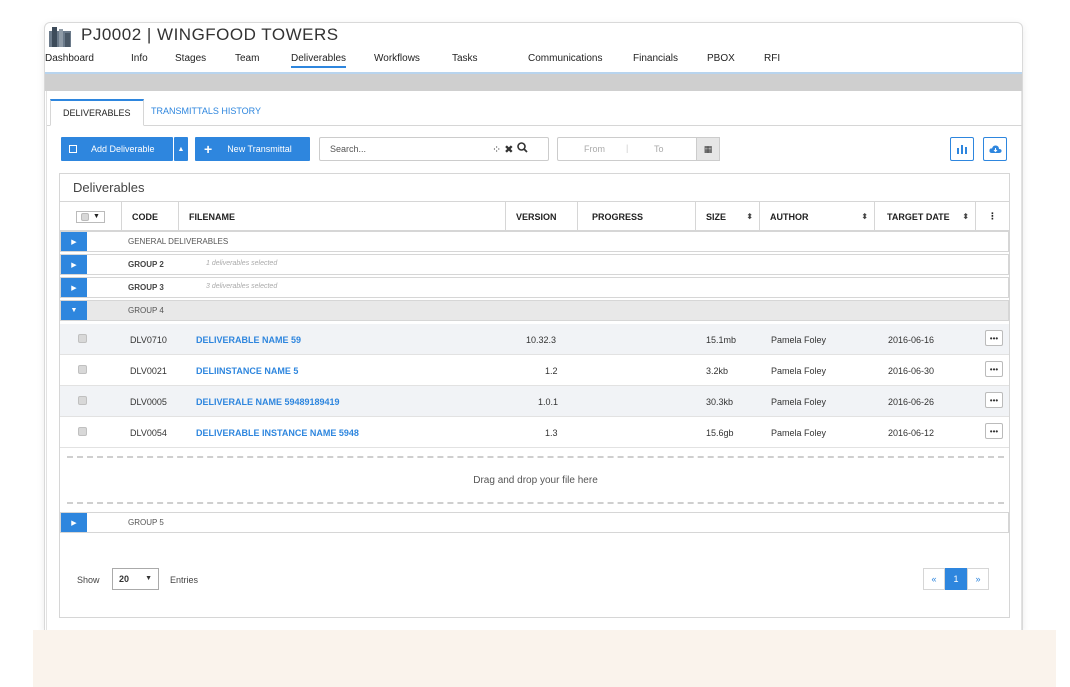 This screenshot has height=687, width=1070. I want to click on cloud-download-icon, so click(995, 149).